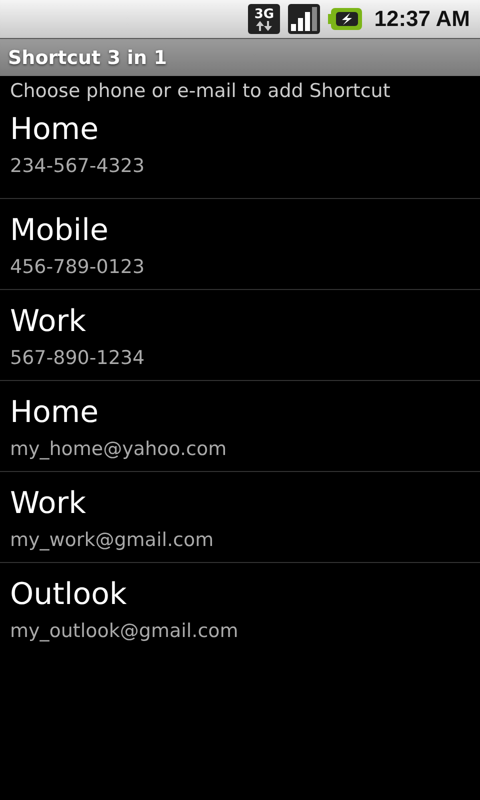 This screenshot has height=800, width=480. What do you see at coordinates (240, 243) in the screenshot?
I see `contact-item: Mobile 456-789-0123` at bounding box center [240, 243].